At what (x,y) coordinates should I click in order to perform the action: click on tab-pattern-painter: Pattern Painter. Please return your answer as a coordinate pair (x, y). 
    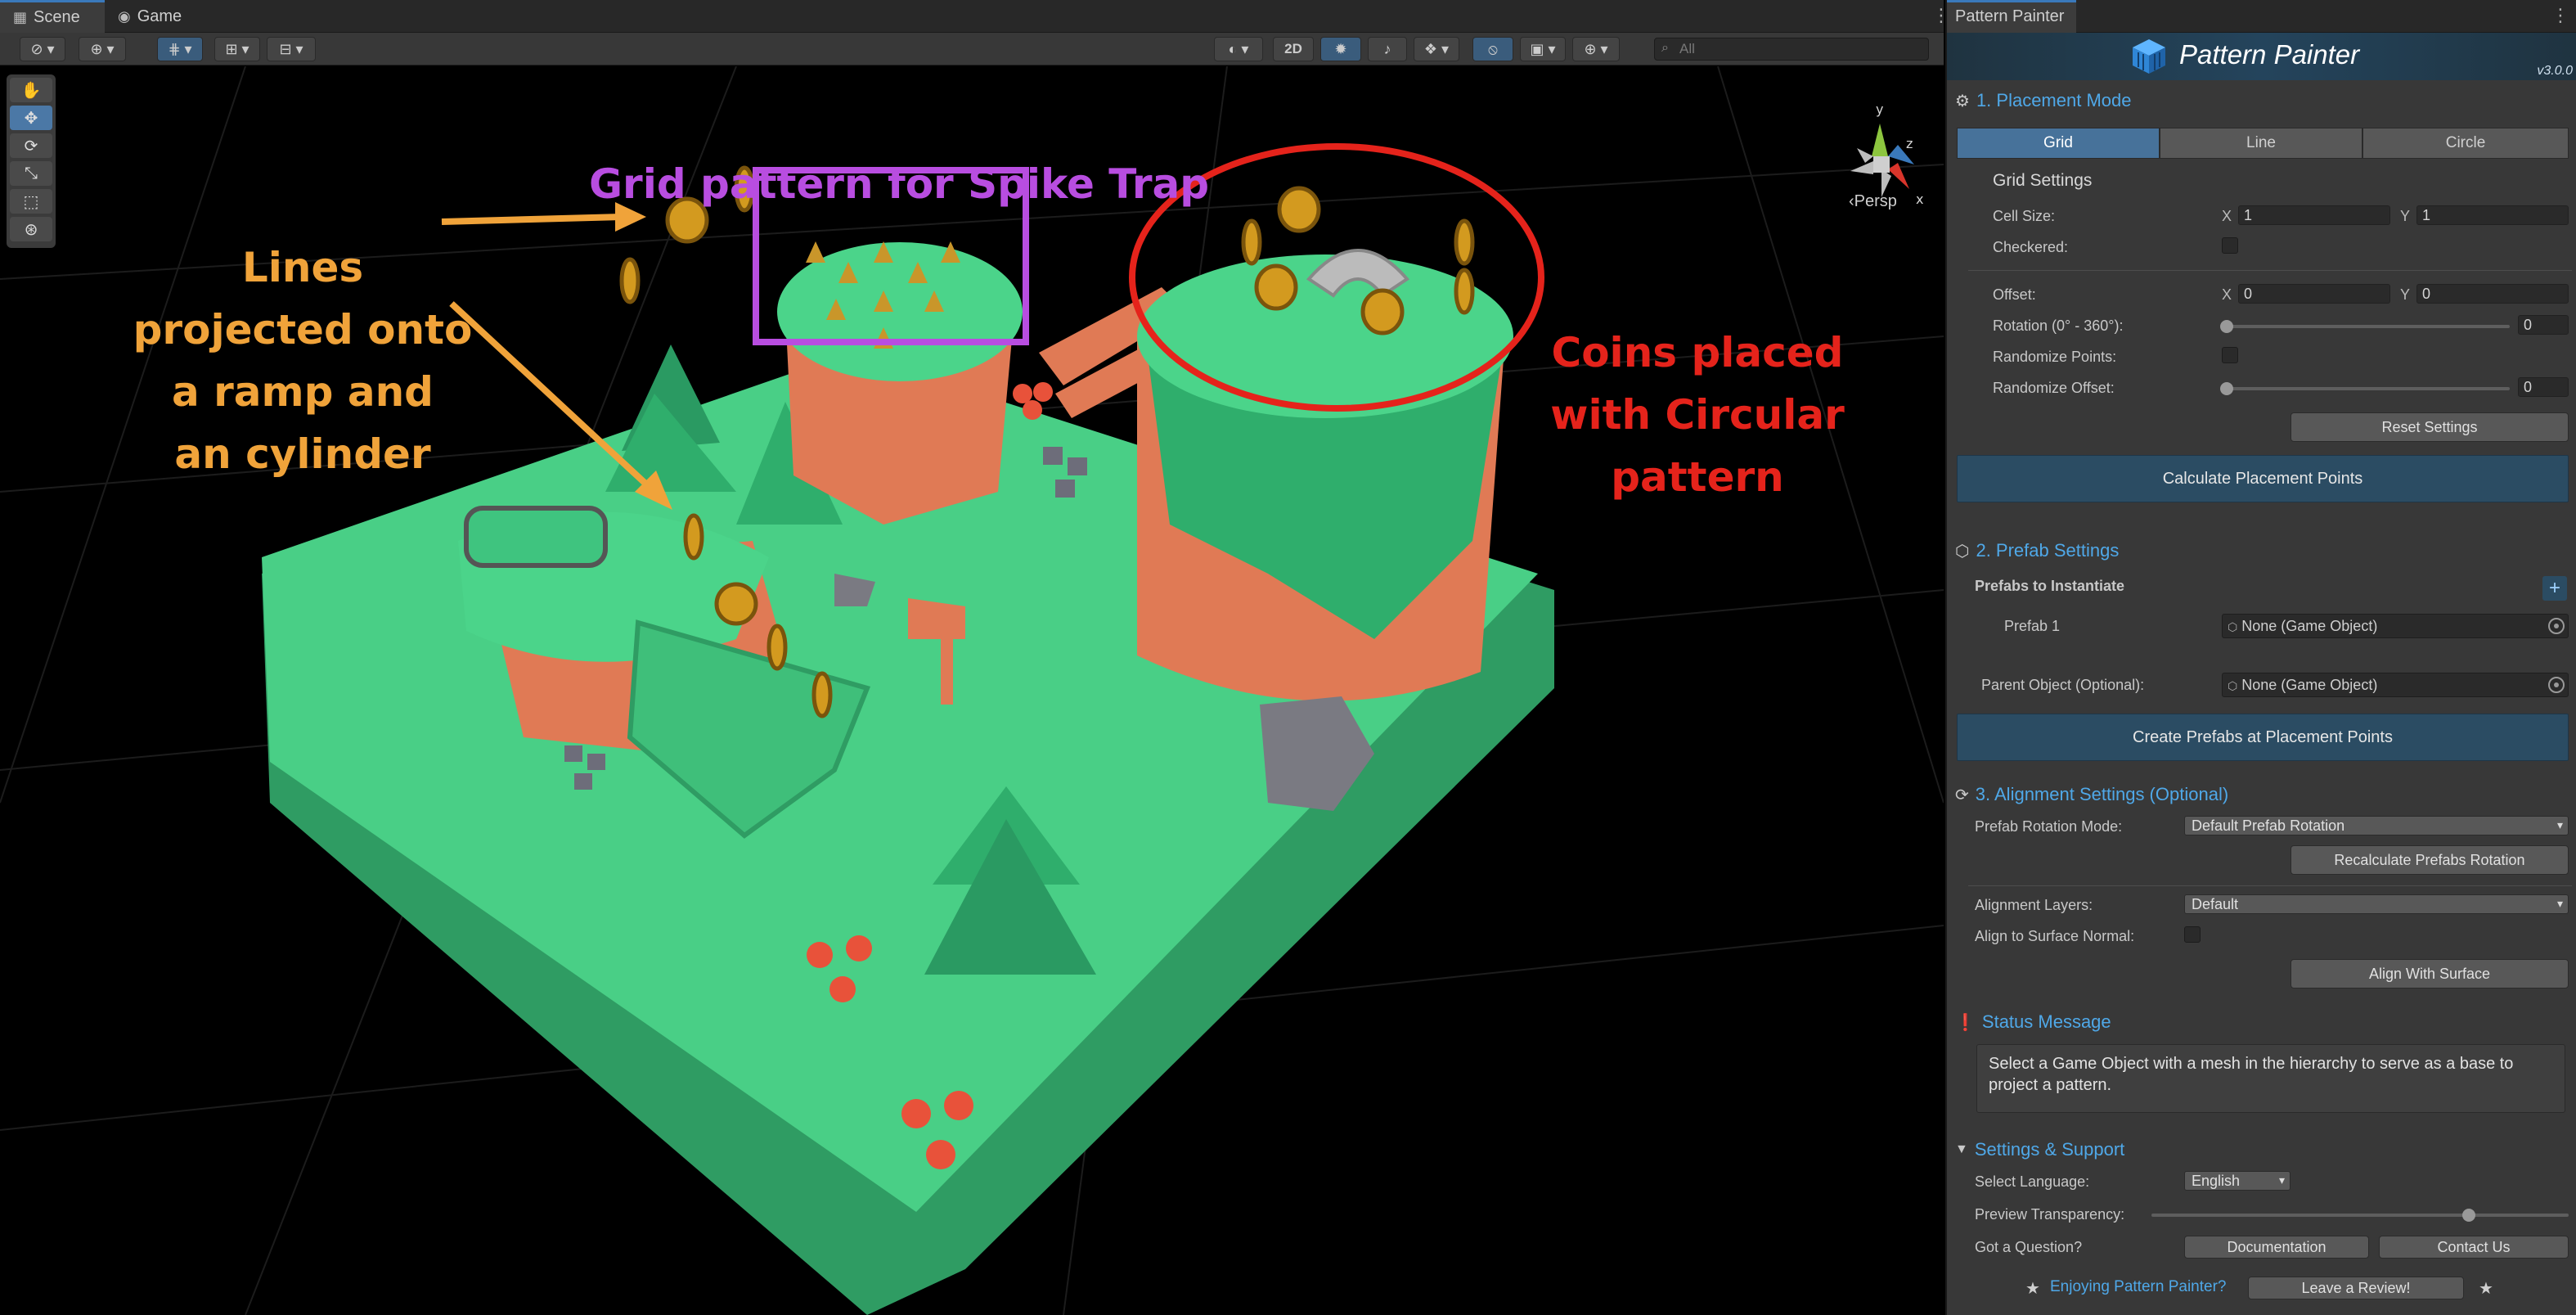
    Looking at the image, I should click on (2012, 16).